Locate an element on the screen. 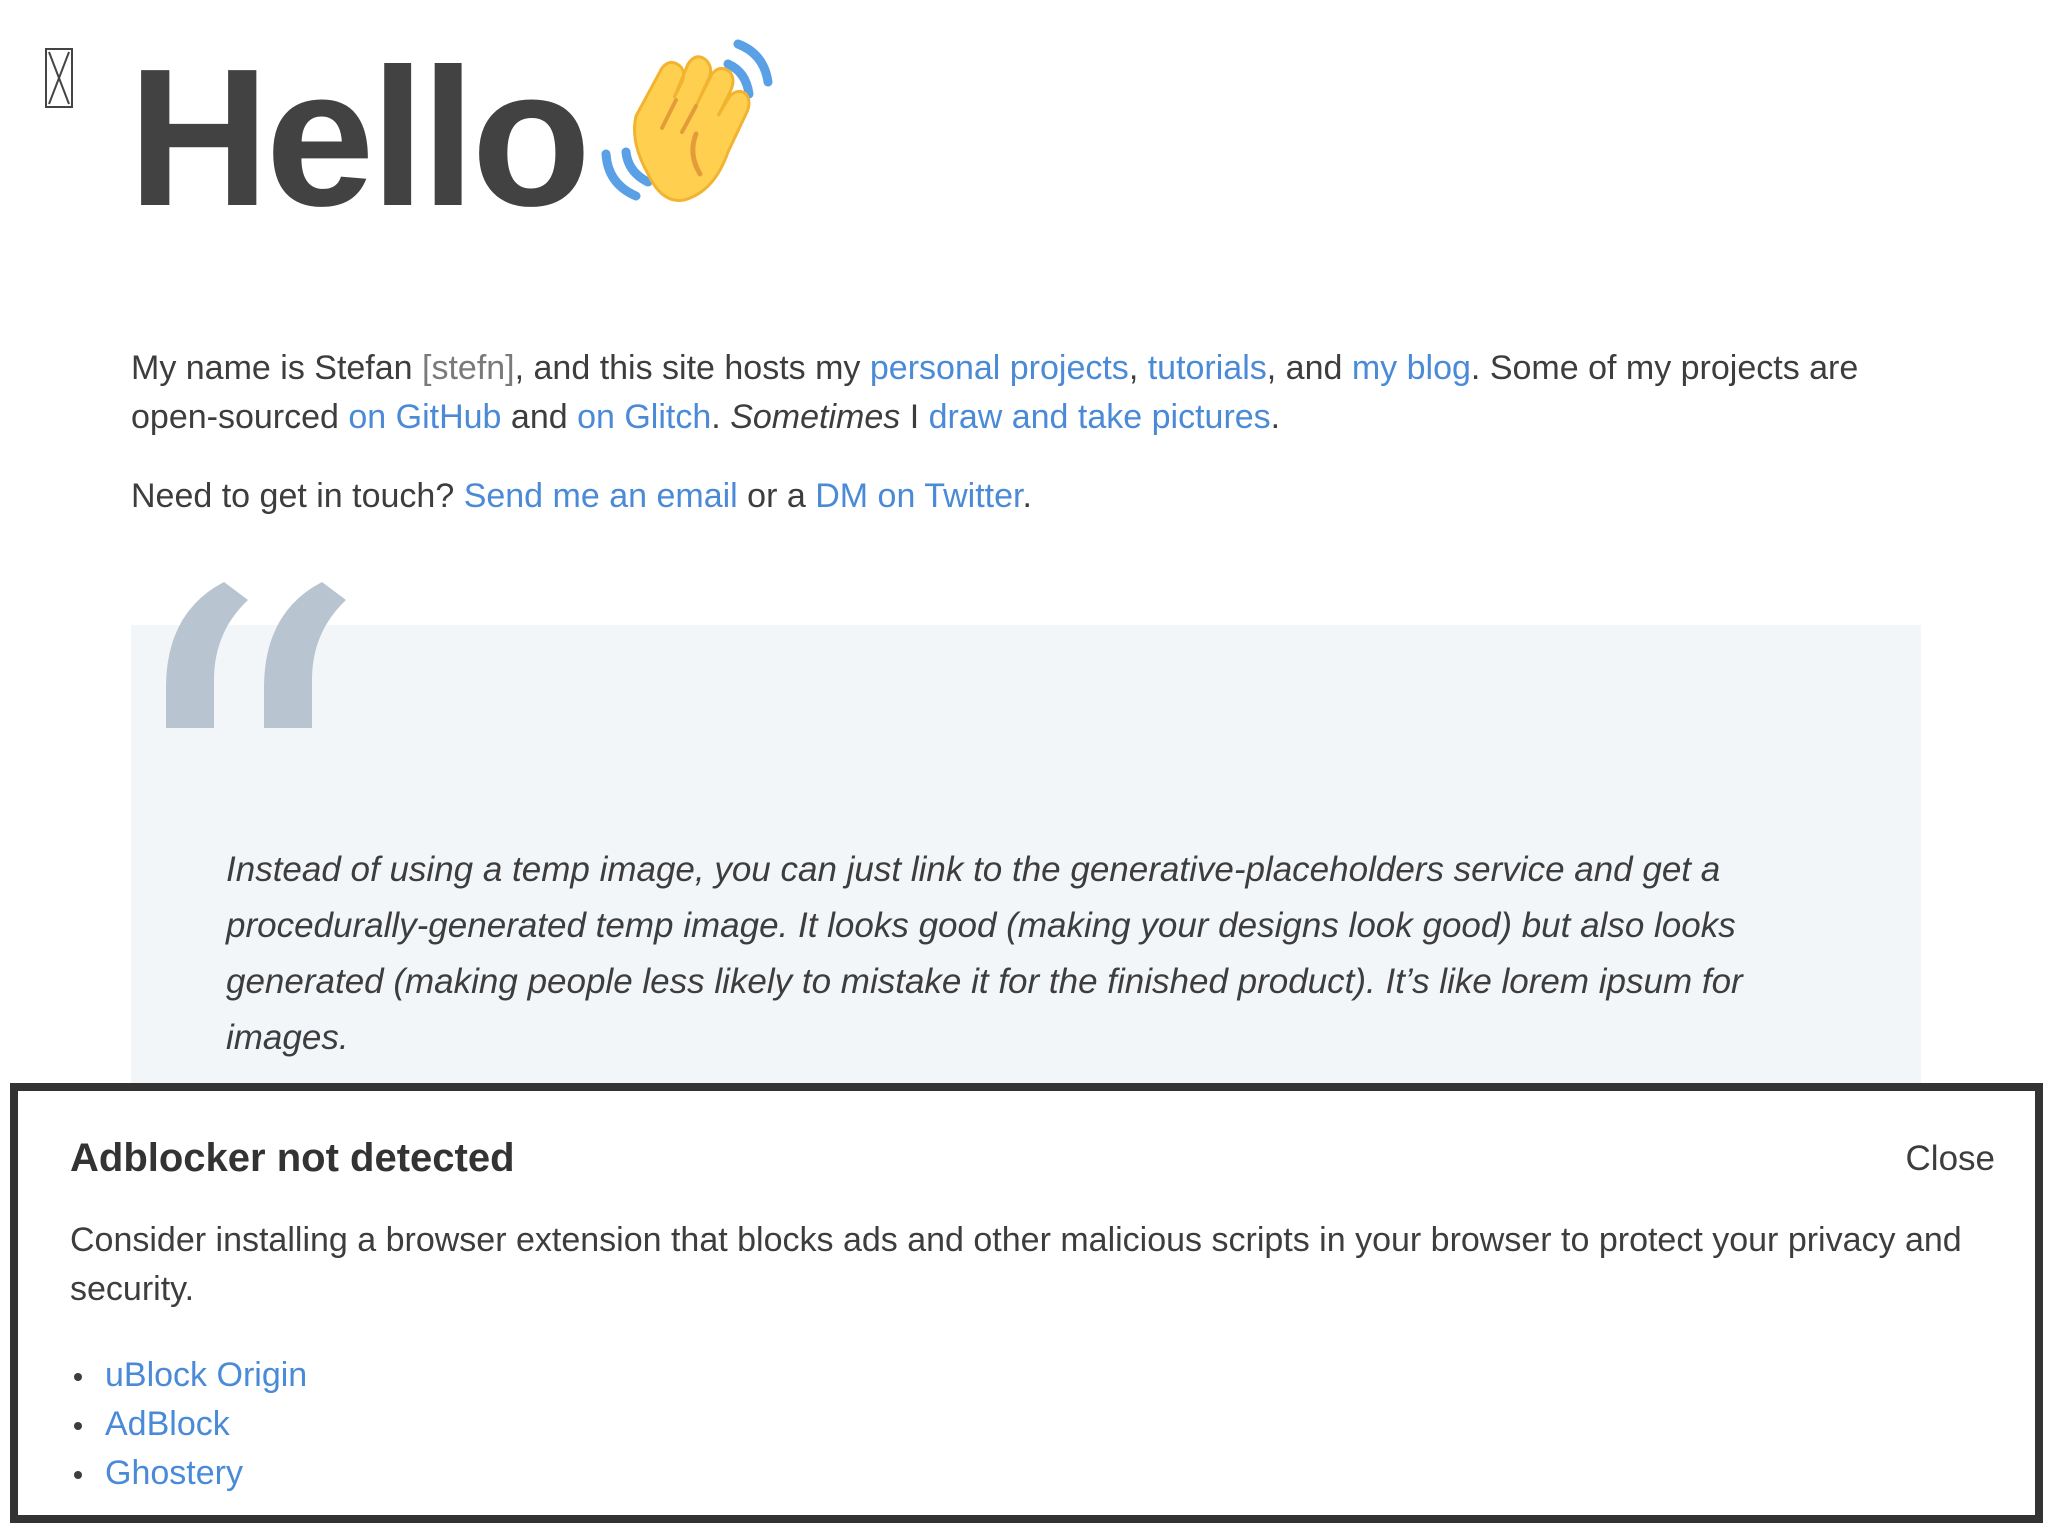  sometimes-emphasis: Sometimes is located at coordinates (815, 417).